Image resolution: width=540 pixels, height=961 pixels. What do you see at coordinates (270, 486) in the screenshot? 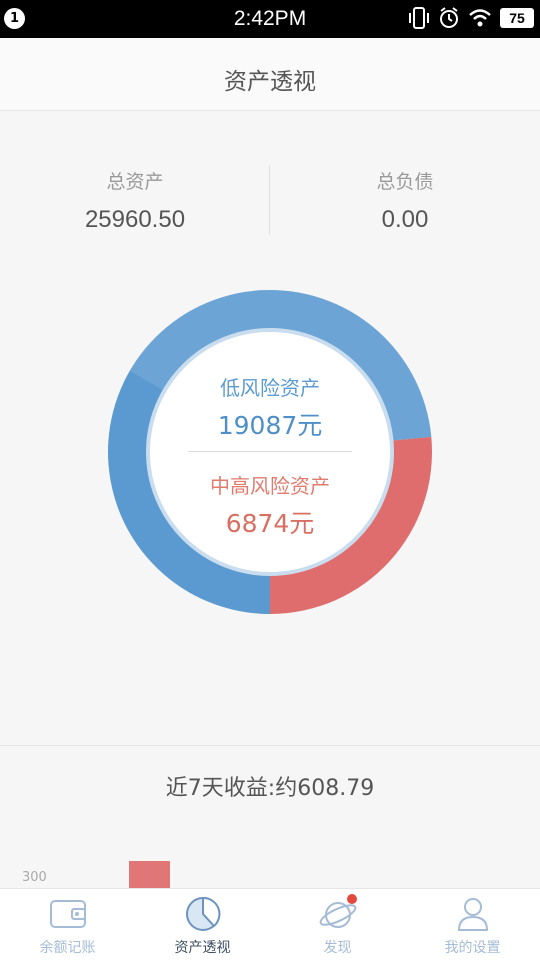
I see `high-risk-label: 中高风险资产` at bounding box center [270, 486].